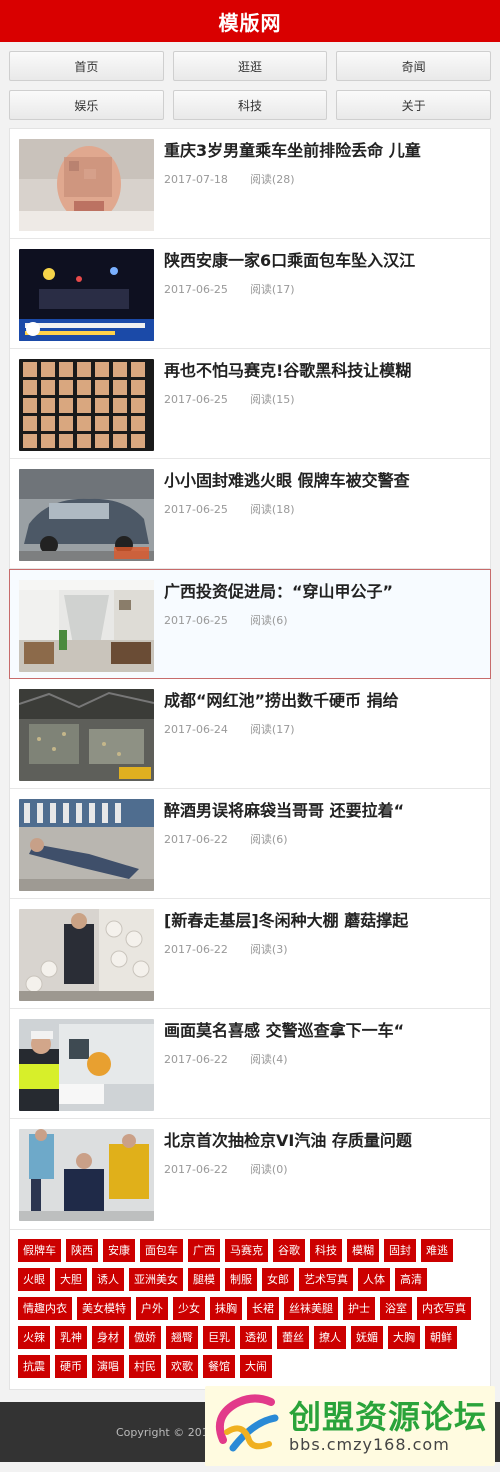 The height and width of the screenshot is (1472, 500). Describe the element at coordinates (250, 184) in the screenshot. I see `article-item: 重庆3岁男童乘车坐前排险丢命 儿童 2017-07-18 阅读(28)` at that location.